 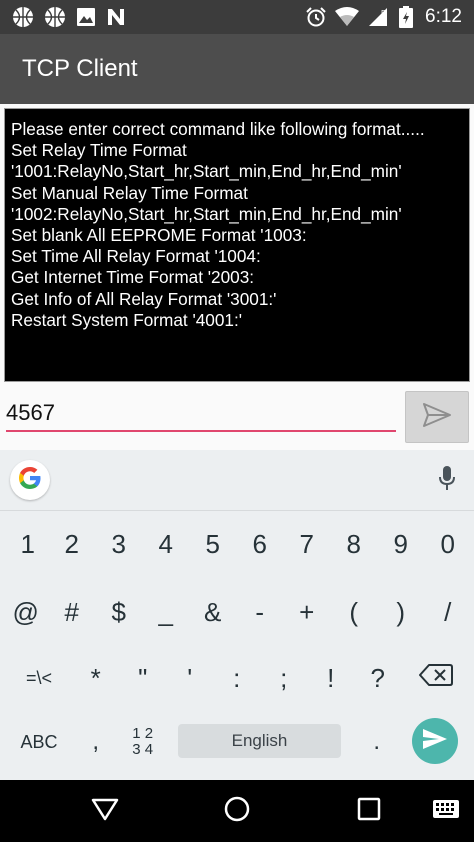 What do you see at coordinates (142, 678) in the screenshot?
I see `key-double-quote: "` at bounding box center [142, 678].